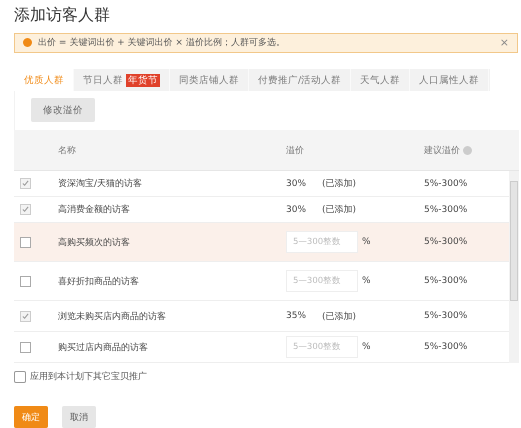 The width and height of the screenshot is (521, 428). Describe the element at coordinates (380, 80) in the screenshot. I see `tab-label: 天气人群` at that location.